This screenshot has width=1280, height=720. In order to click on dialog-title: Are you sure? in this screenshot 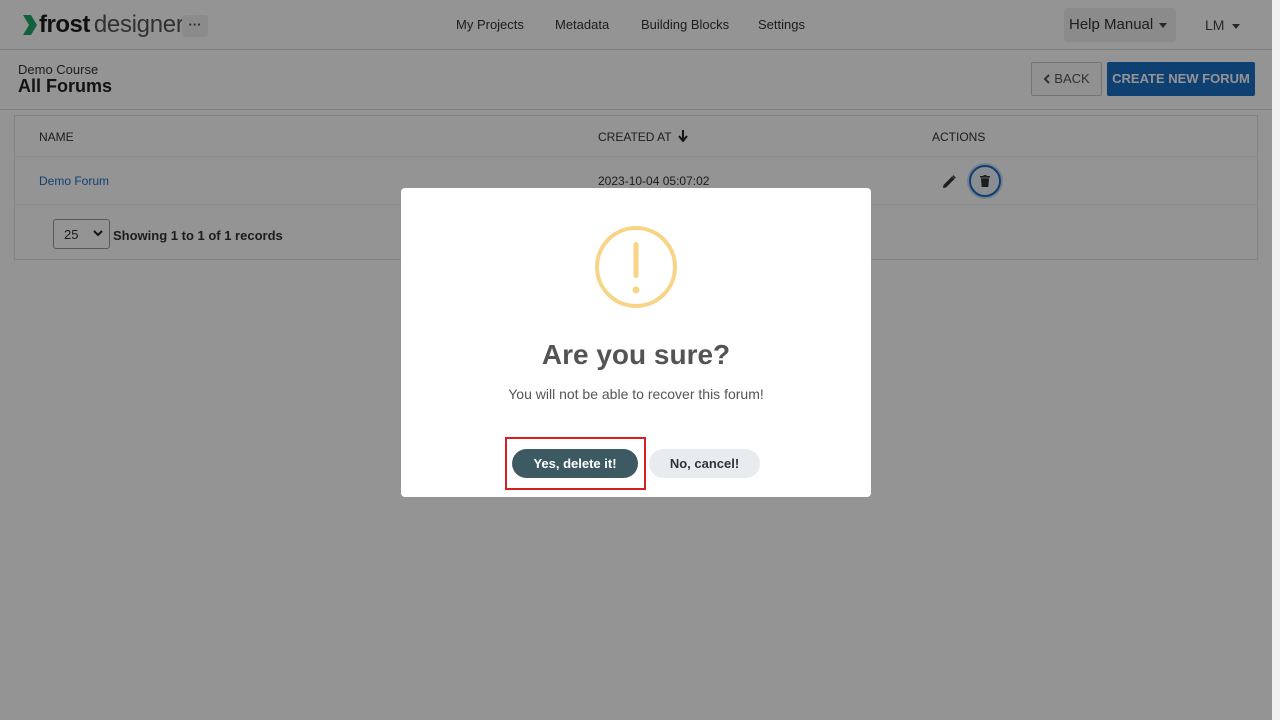, I will do `click(636, 354)`.